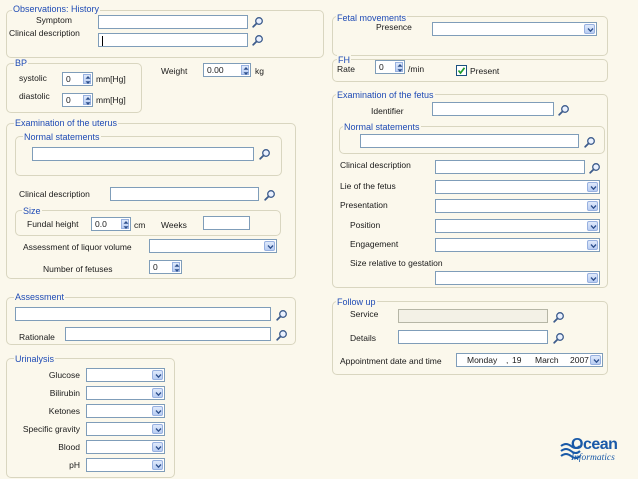  What do you see at coordinates (168, 334) in the screenshot?
I see `rationale-input` at bounding box center [168, 334].